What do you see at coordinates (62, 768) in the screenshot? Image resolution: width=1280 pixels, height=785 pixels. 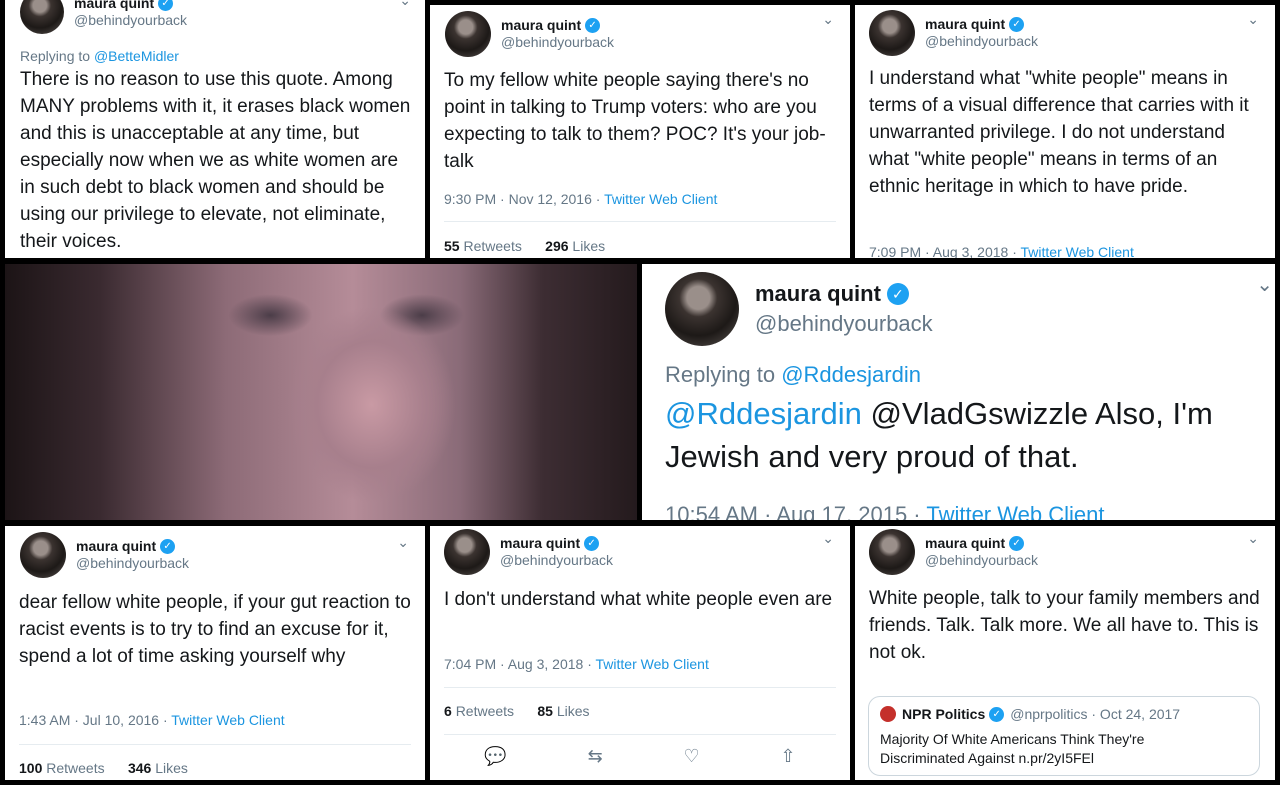 I see `retweet-count: 100 Retweets` at bounding box center [62, 768].